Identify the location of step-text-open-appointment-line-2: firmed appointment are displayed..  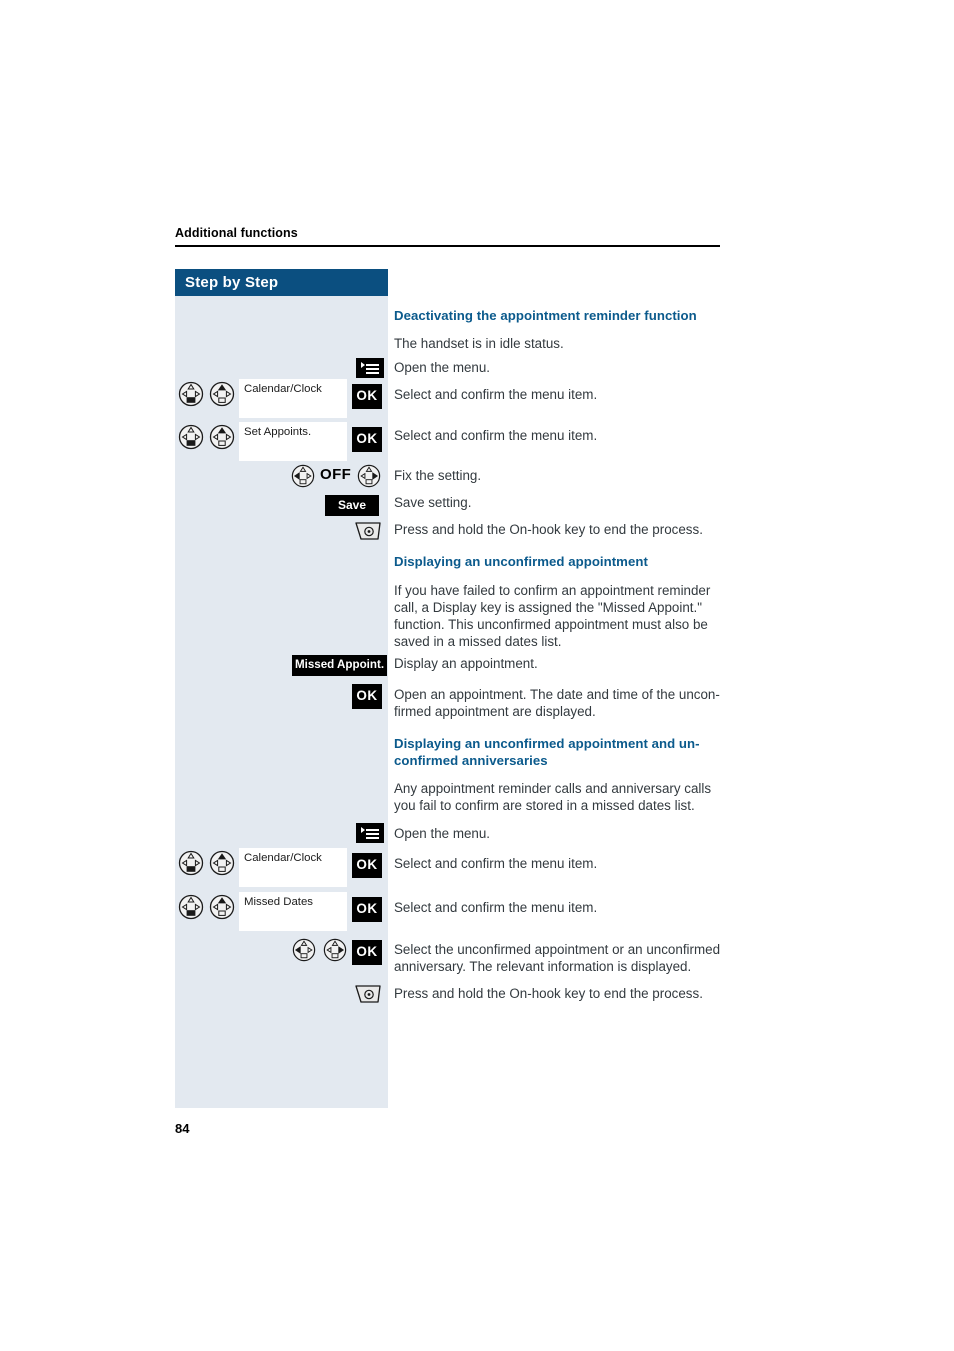
(495, 711).